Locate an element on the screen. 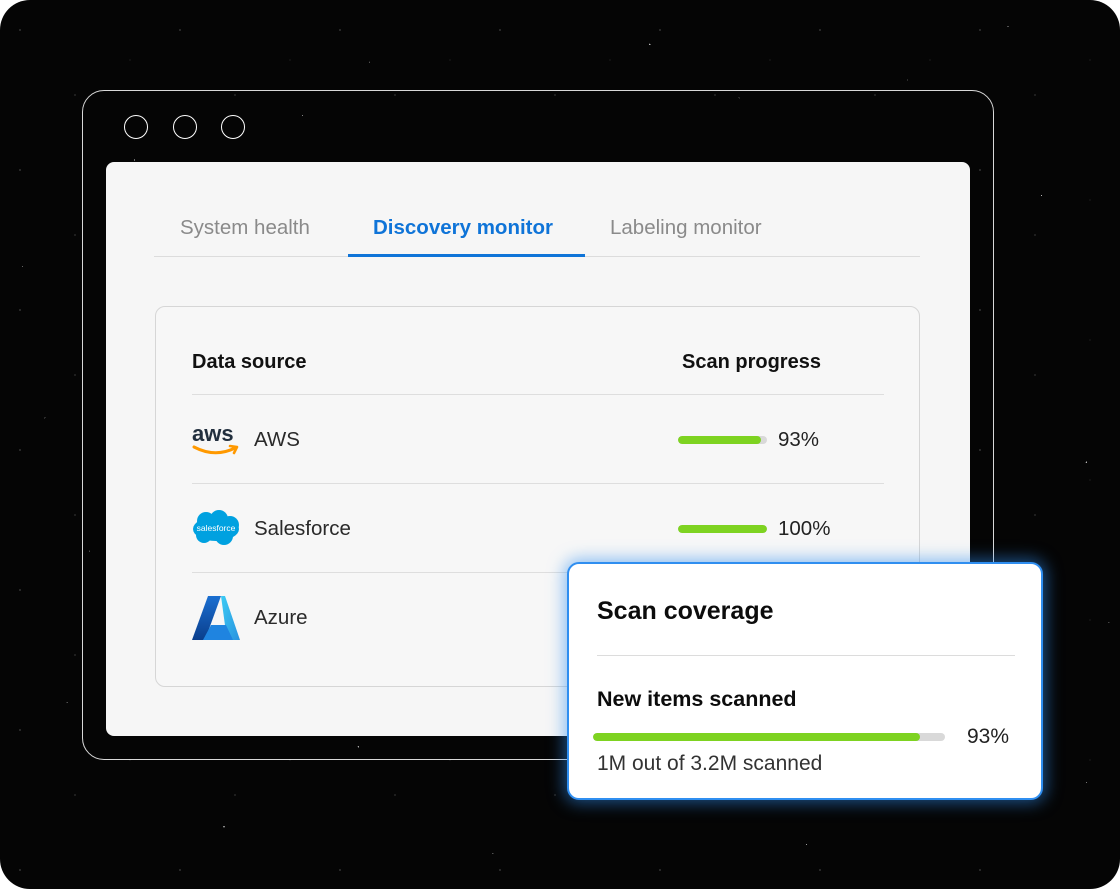 The height and width of the screenshot is (889, 1120). source-name-azure: Azure is located at coordinates (281, 617).